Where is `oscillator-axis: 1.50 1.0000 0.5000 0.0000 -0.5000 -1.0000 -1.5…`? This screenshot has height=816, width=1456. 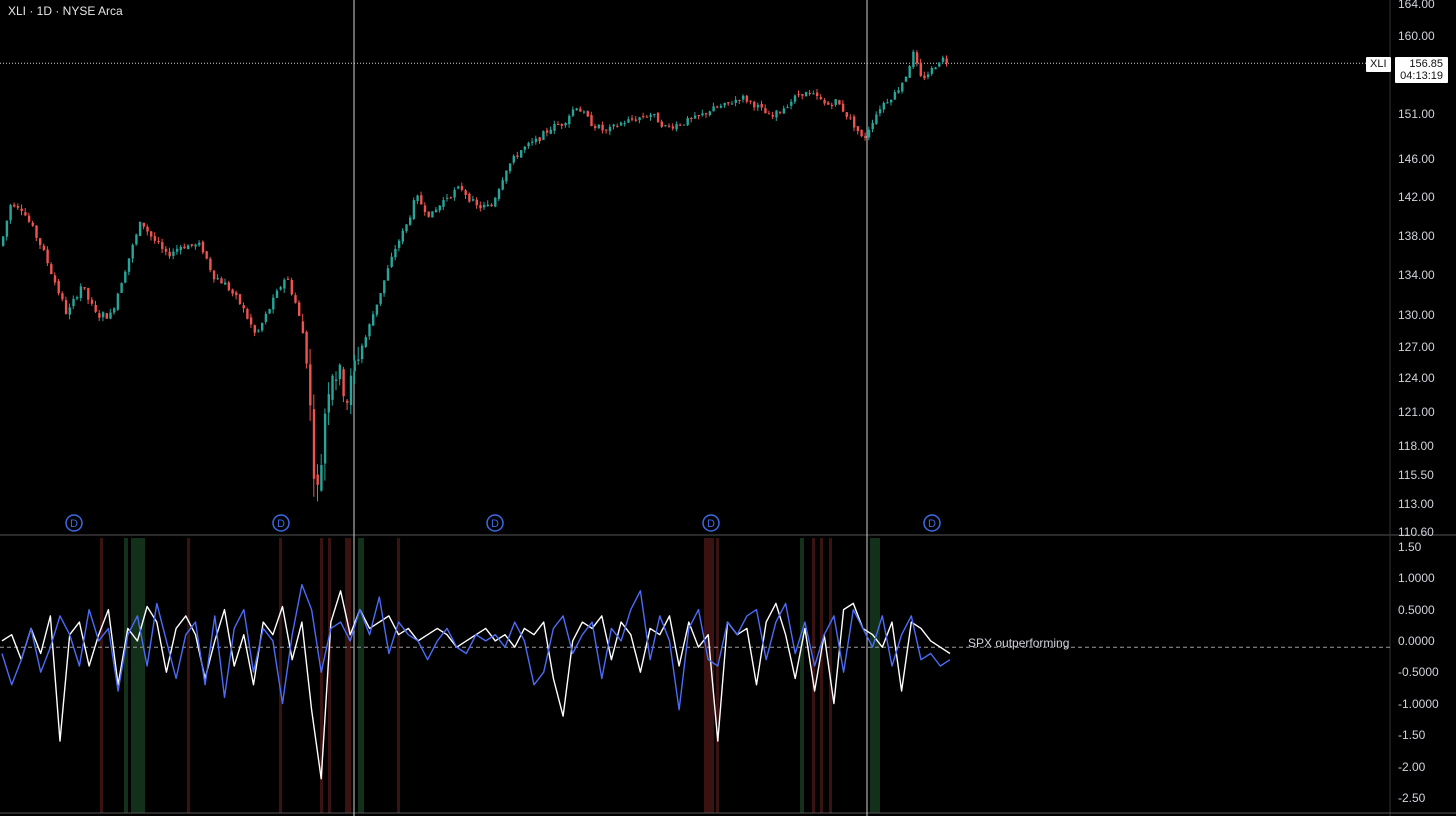 oscillator-axis: 1.50 1.0000 0.5000 0.0000 -0.5000 -1.0000 -1.5… is located at coordinates (1418, 672).